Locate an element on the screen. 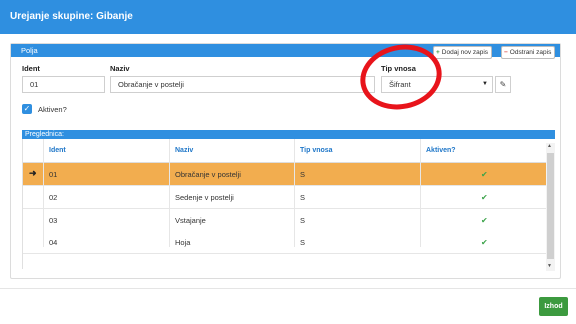 The width and height of the screenshot is (576, 324). naziv-value: Obračanje v postelji is located at coordinates (151, 84).